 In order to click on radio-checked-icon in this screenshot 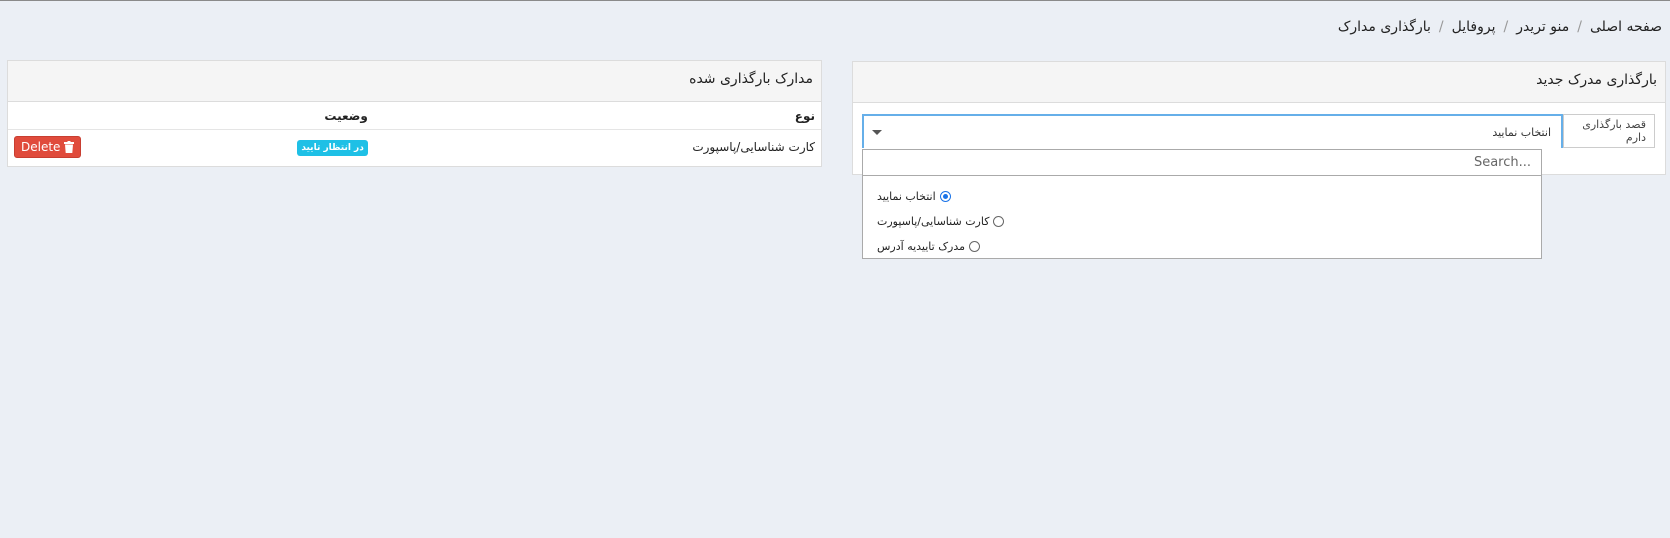, I will do `click(945, 196)`.